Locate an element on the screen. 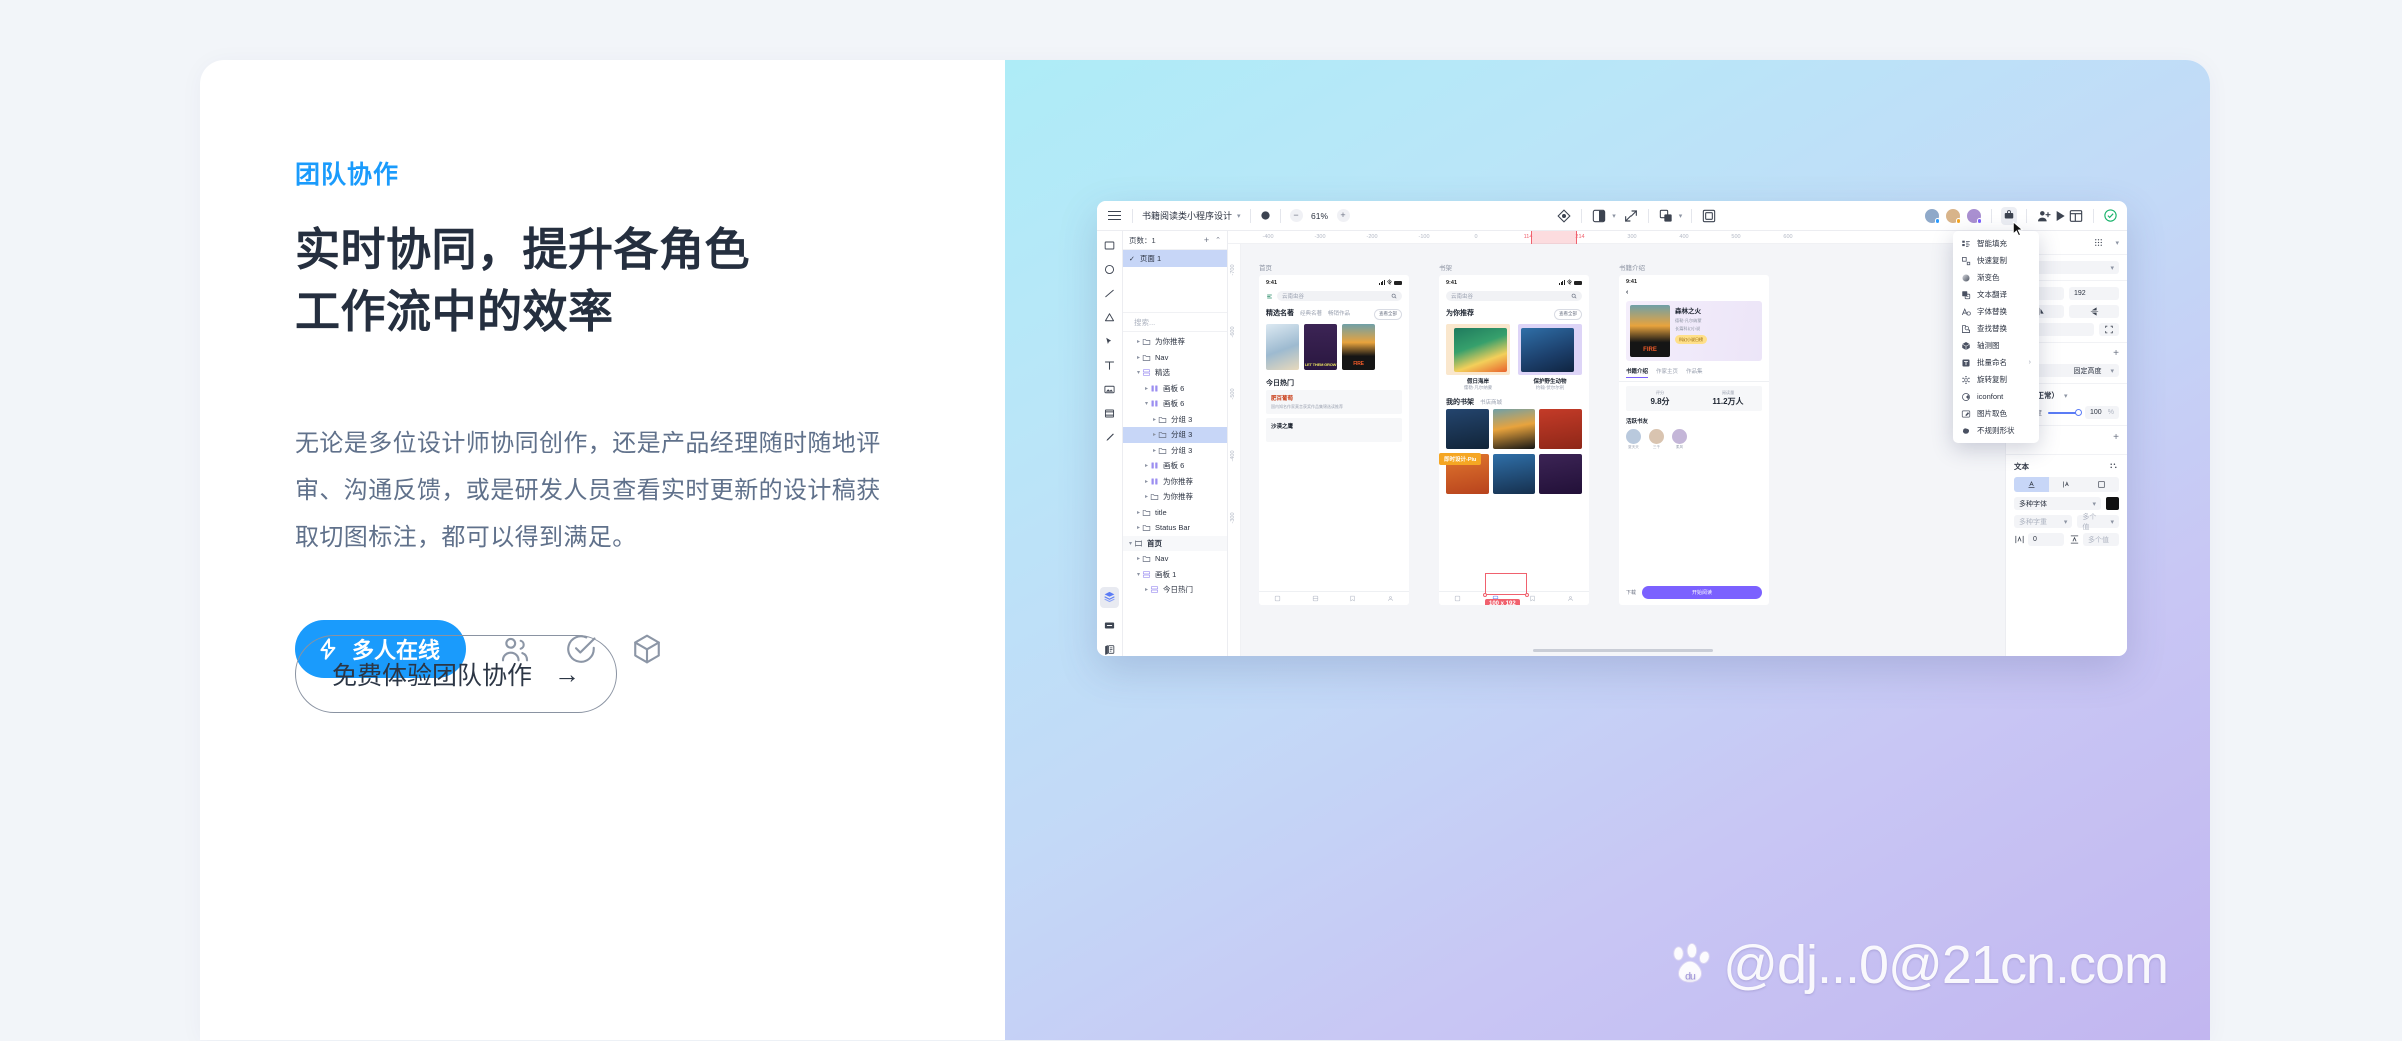 Image resolution: width=2402 pixels, height=1041 pixels. opacity-field: 100 % is located at coordinates (2102, 412).